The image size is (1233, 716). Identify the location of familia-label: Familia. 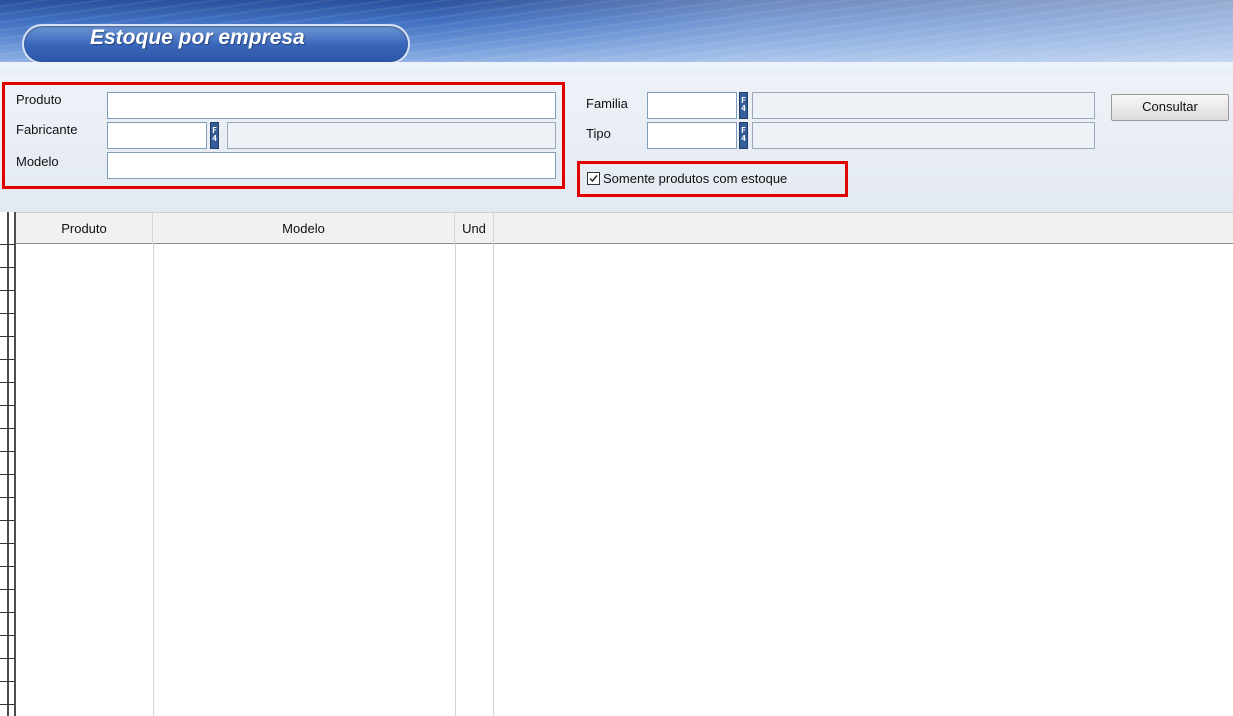
(607, 103).